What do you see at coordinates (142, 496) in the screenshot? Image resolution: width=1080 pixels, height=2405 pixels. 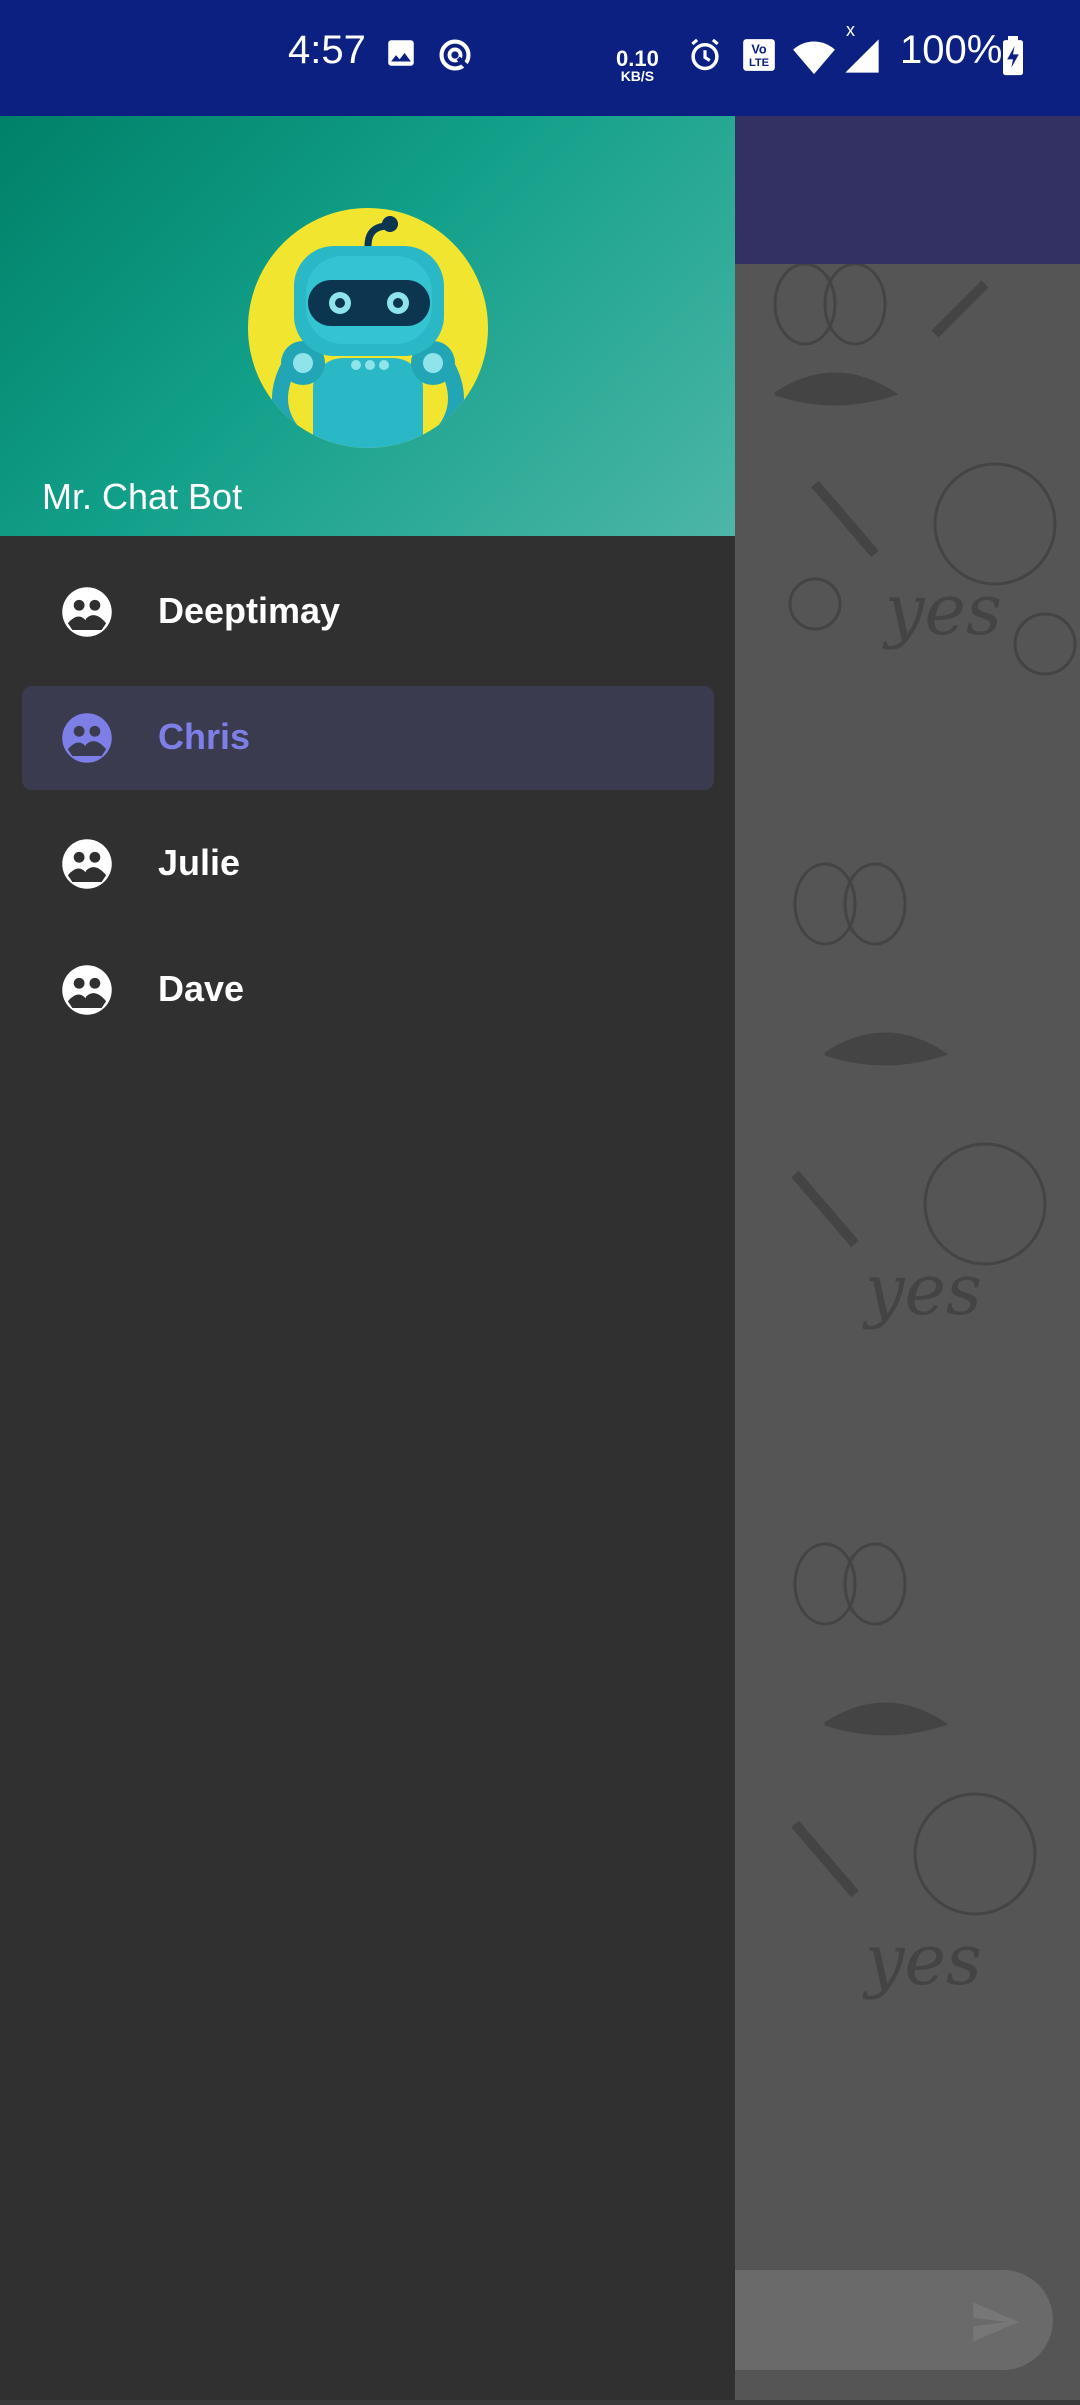 I see `profile-name: Mr. Chat Bot` at bounding box center [142, 496].